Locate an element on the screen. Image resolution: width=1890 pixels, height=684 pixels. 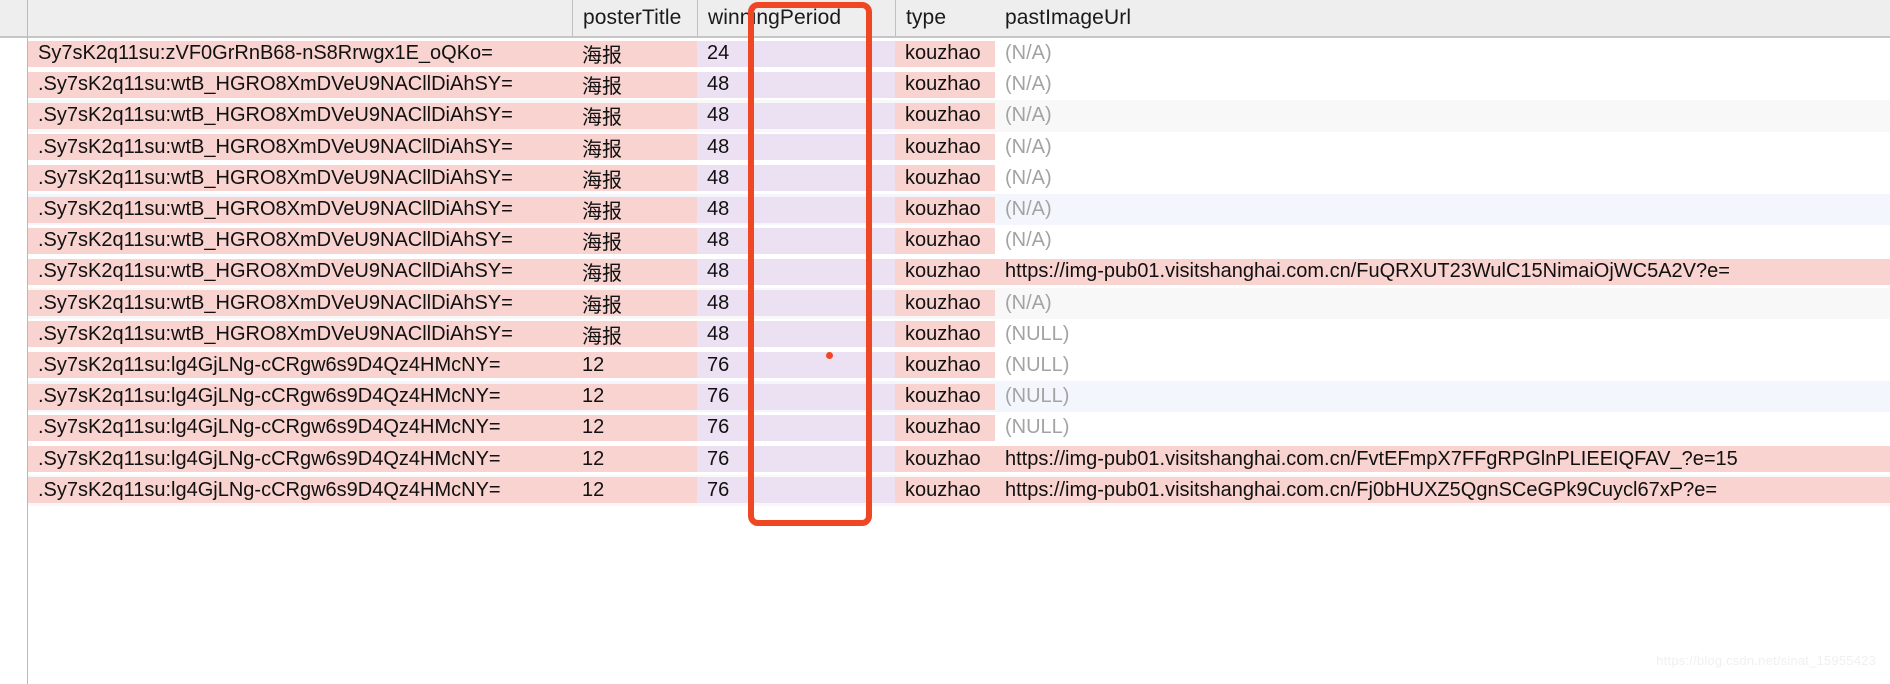
winningPeriod-value: 48 is located at coordinates (782, 240).